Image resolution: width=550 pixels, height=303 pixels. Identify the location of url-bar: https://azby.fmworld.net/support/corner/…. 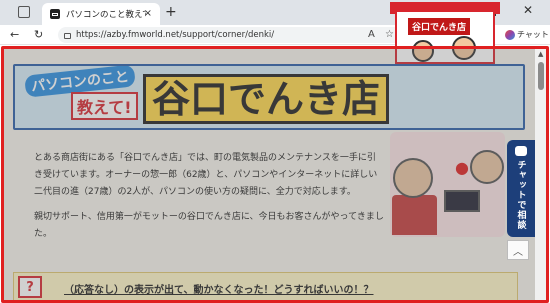
(238, 35).